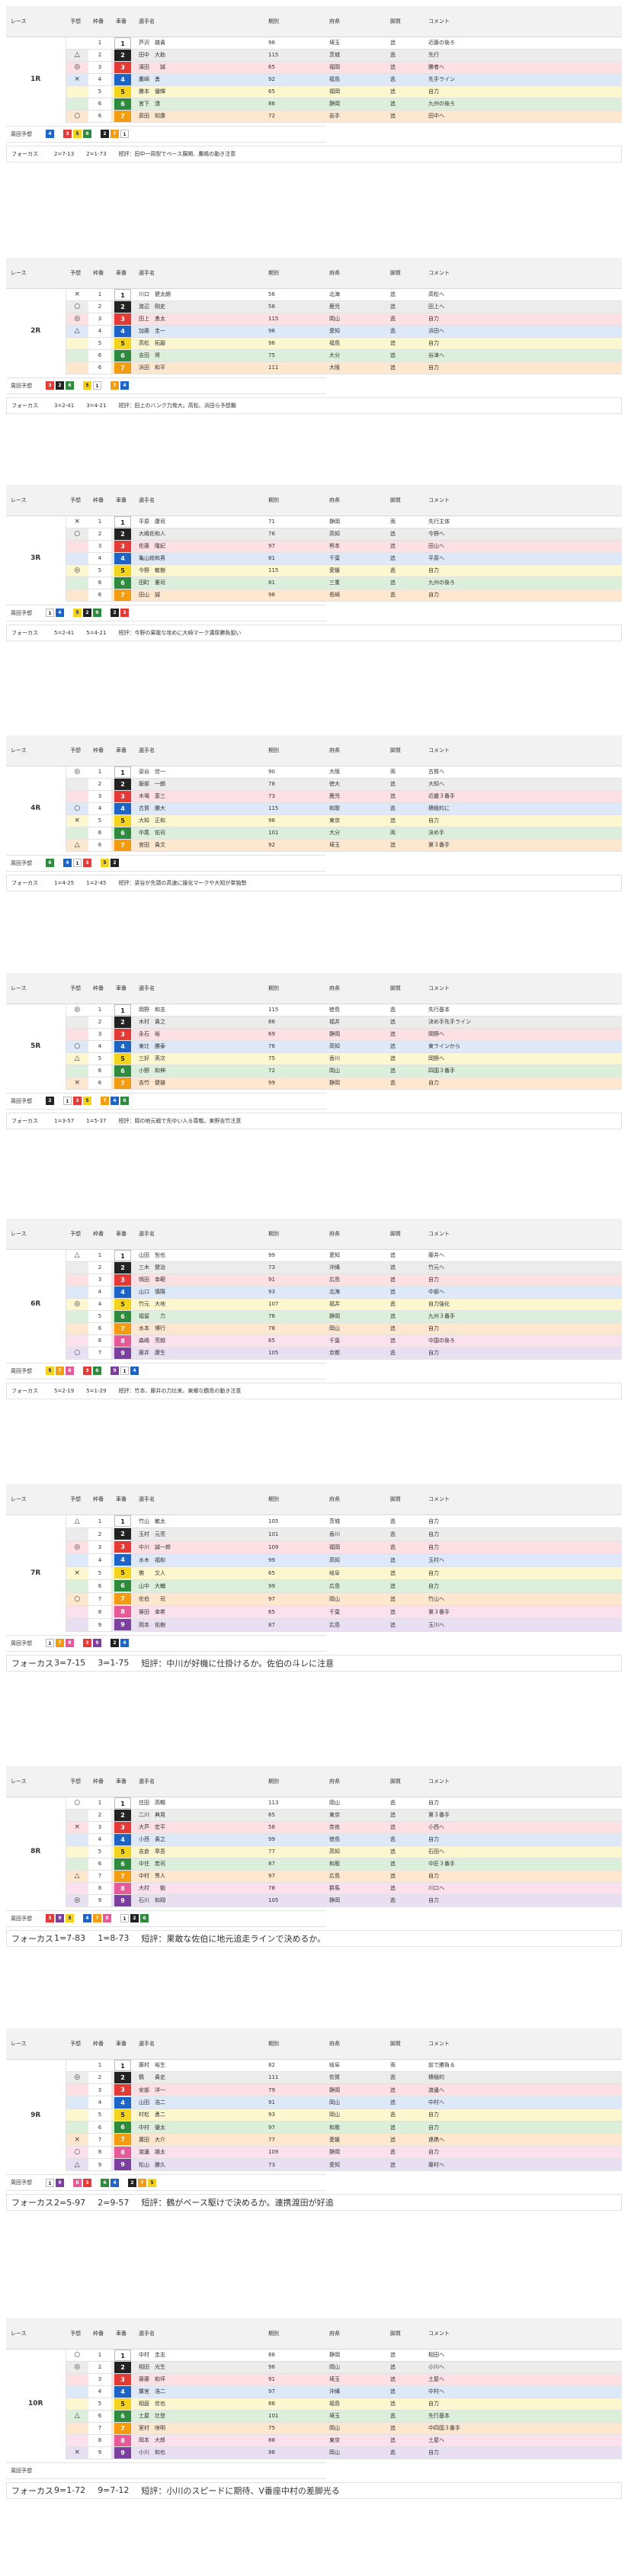 Image resolution: width=628 pixels, height=2576 pixels. Describe the element at coordinates (199, 116) in the screenshot. I see `rider-name: 原田 知康` at that location.